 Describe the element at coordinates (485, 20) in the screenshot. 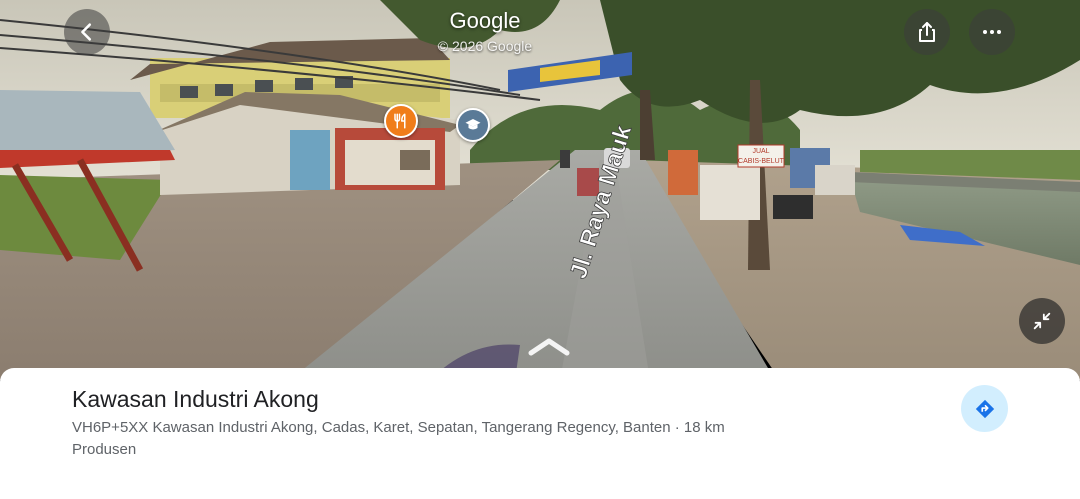

I see `google-wordmark: Google` at that location.